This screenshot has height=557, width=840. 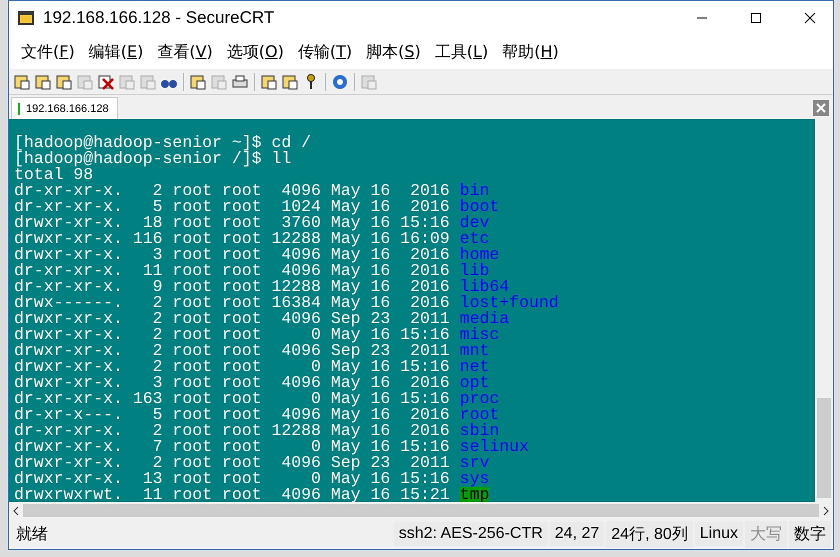 What do you see at coordinates (810, 18) in the screenshot?
I see `close-icon` at bounding box center [810, 18].